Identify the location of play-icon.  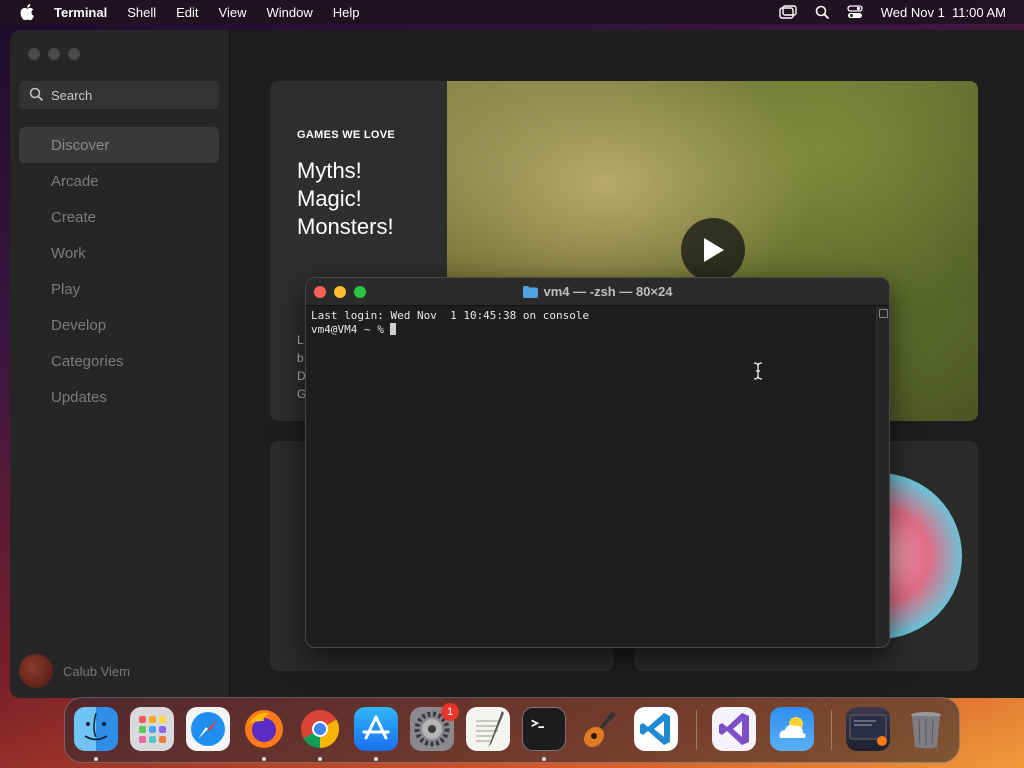
(714, 250).